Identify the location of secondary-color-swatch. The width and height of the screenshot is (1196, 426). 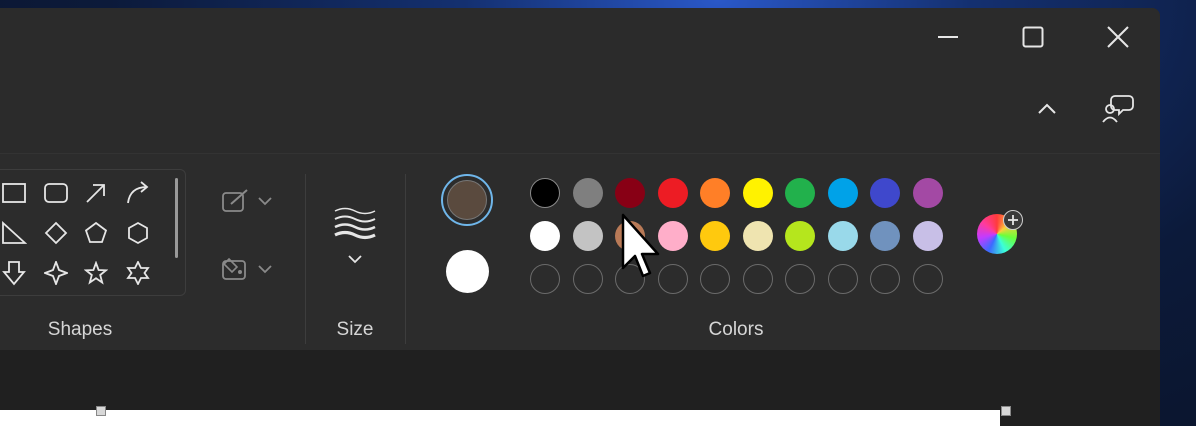
(467, 271).